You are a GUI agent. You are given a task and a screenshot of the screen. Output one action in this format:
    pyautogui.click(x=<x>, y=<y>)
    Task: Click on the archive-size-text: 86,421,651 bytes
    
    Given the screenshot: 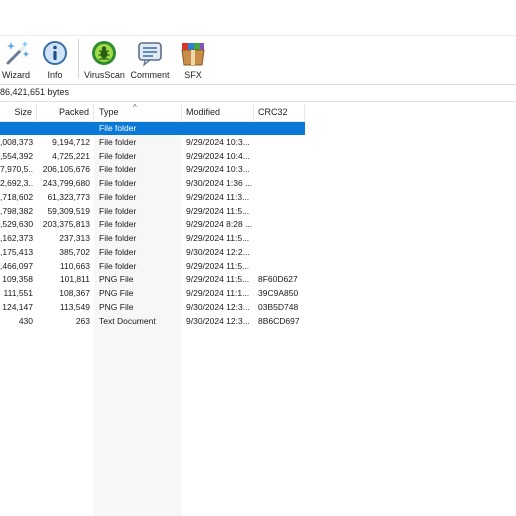 What is the action you would take?
    pyautogui.click(x=35, y=92)
    